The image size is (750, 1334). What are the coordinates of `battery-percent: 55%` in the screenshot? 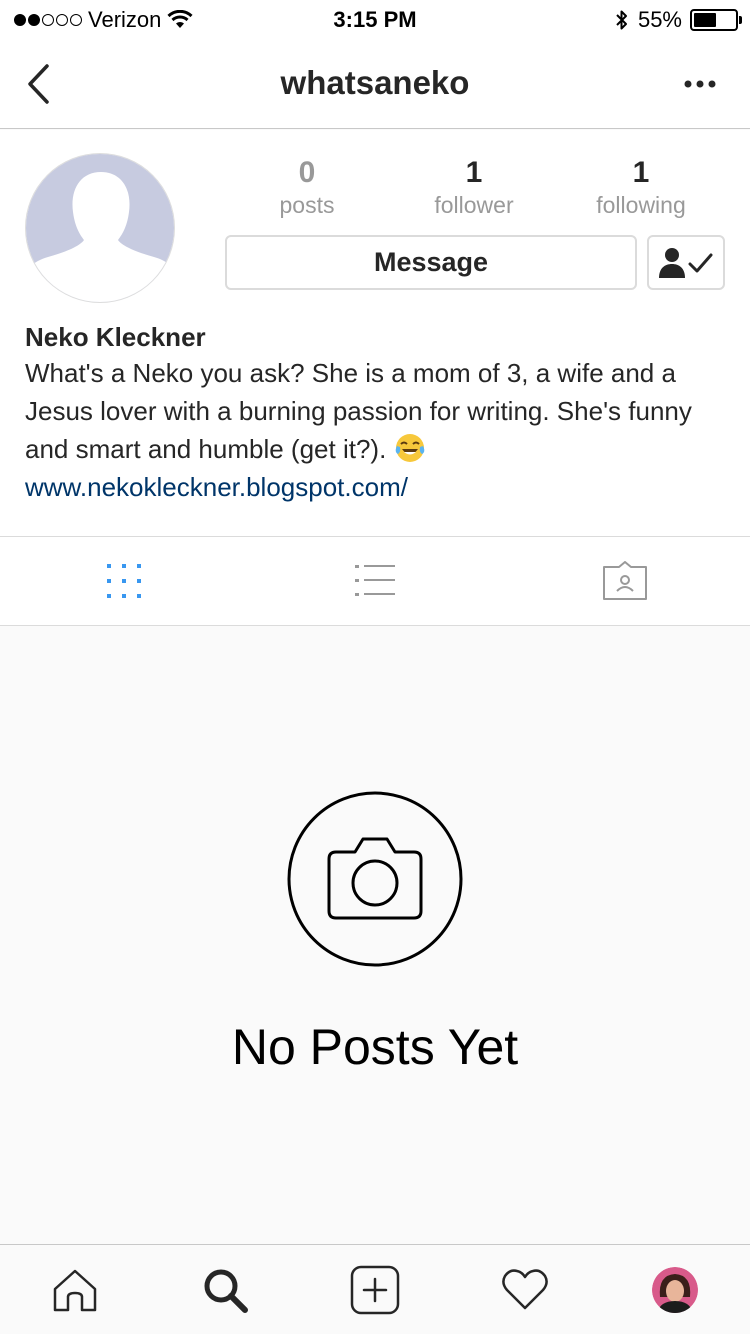 It's located at (659, 19).